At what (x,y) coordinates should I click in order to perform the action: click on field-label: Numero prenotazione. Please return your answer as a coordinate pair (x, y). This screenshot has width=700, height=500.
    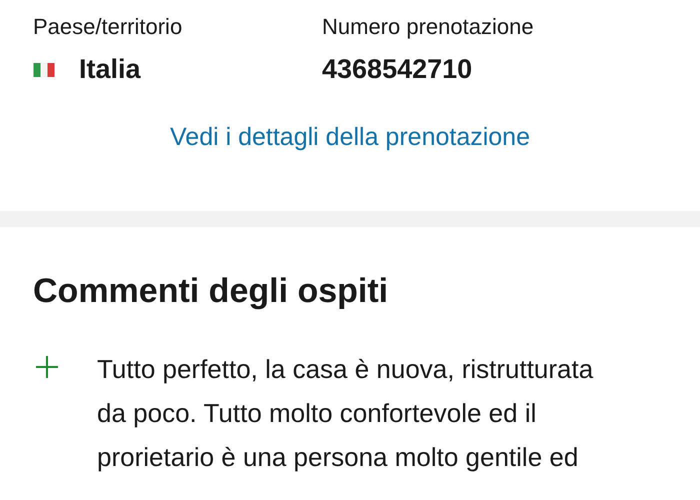
    Looking at the image, I should click on (428, 27).